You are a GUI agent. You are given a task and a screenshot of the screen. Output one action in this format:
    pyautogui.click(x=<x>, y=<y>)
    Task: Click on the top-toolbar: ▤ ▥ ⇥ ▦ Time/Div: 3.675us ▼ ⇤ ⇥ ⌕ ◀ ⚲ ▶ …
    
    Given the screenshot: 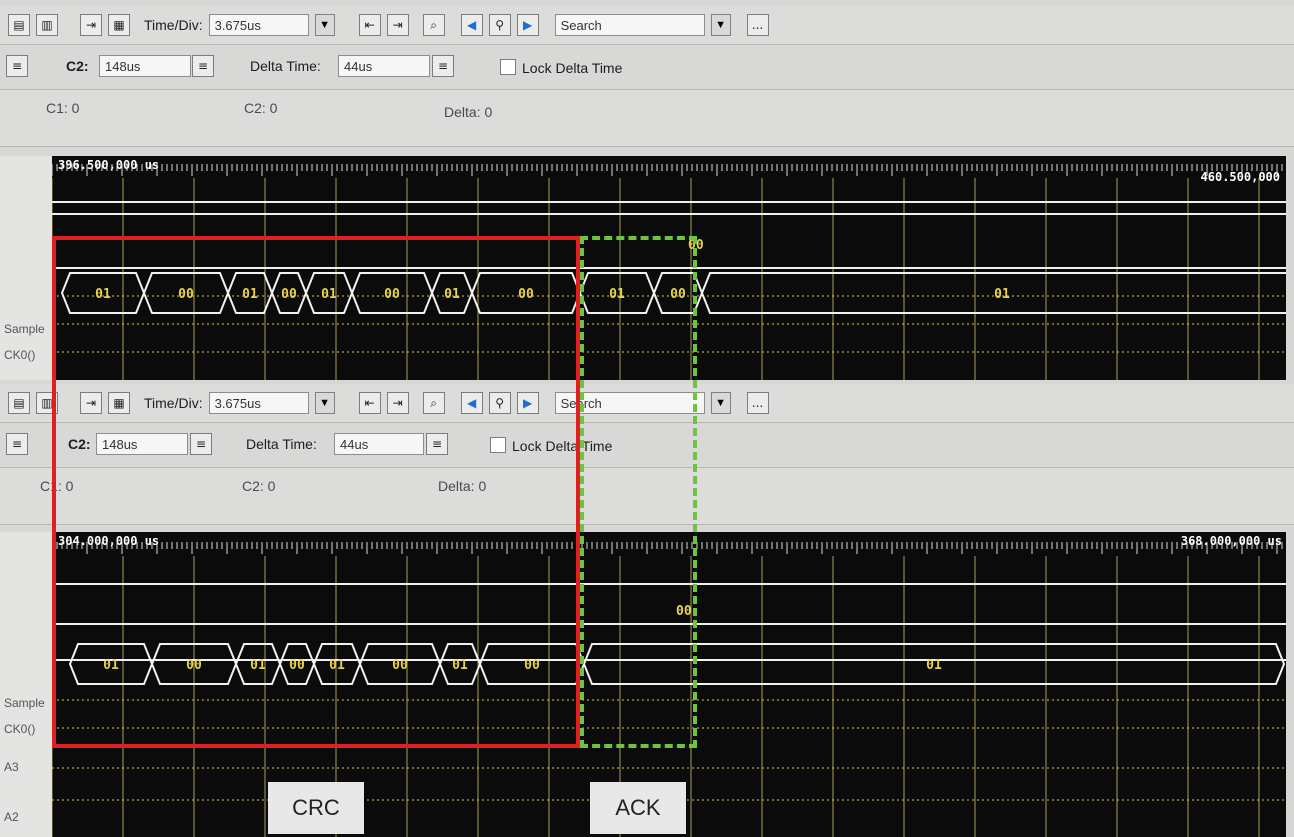 What is the action you would take?
    pyautogui.click(x=647, y=25)
    